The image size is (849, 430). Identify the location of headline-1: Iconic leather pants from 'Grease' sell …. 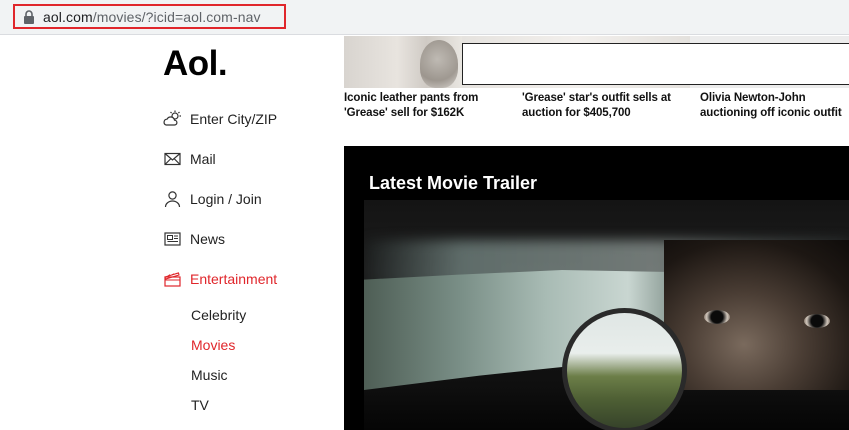
(429, 106).